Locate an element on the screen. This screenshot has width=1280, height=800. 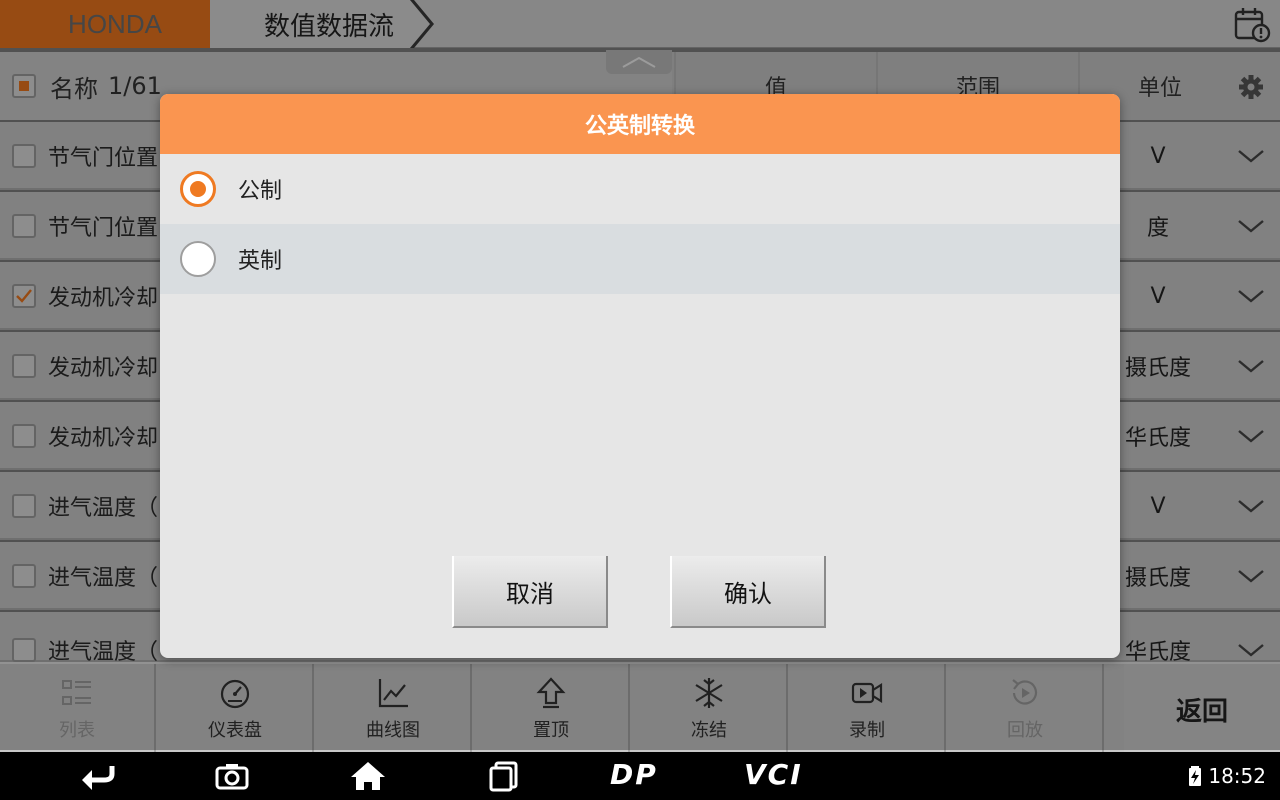
option-imperial: 英制 is located at coordinates (640, 259).